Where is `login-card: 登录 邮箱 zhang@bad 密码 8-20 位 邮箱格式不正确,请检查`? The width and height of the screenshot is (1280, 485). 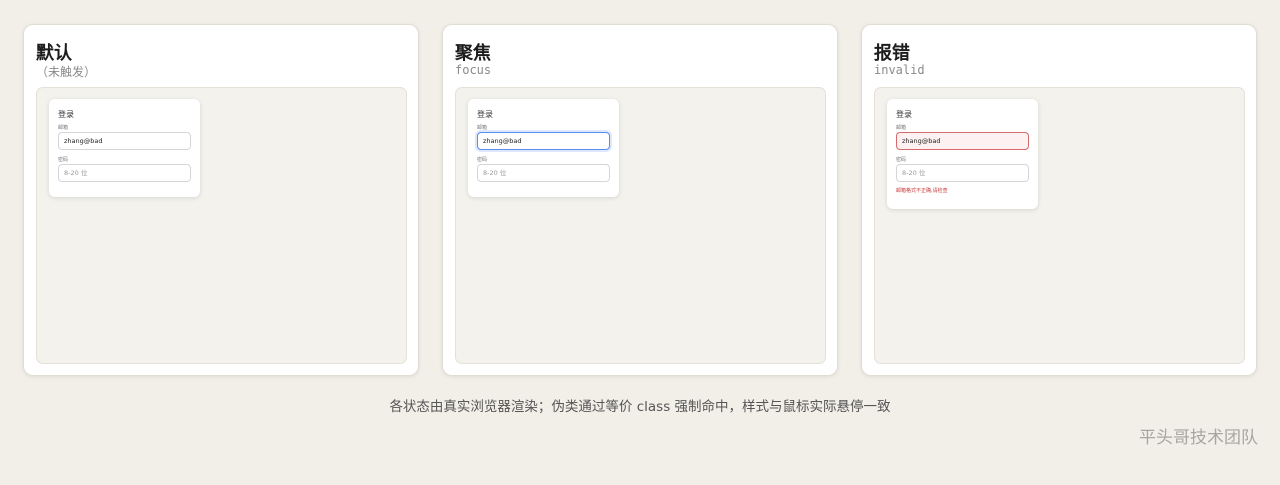 login-card: 登录 邮箱 zhang@bad 密码 8-20 位 邮箱格式不正确,请检查 is located at coordinates (962, 154).